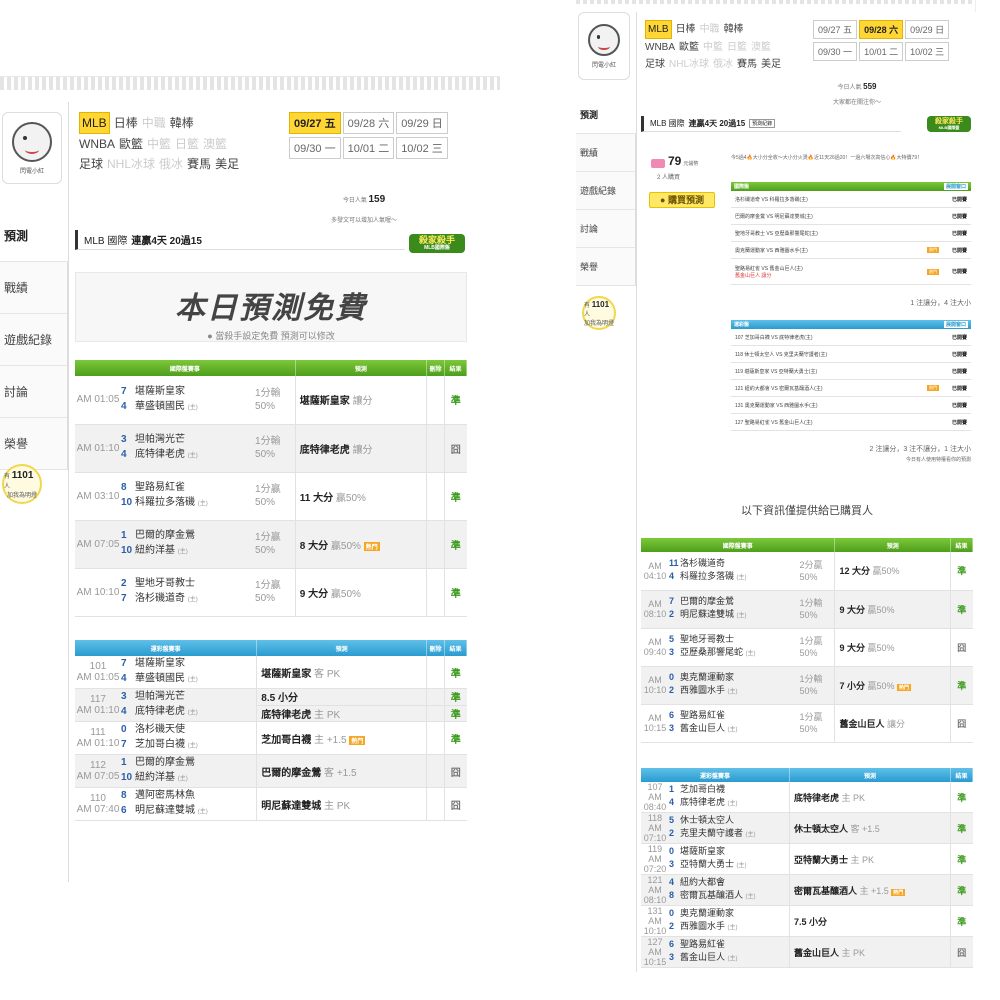  Describe the element at coordinates (811, 564) in the screenshot. I see `handicap-line: 2分贏` at that location.